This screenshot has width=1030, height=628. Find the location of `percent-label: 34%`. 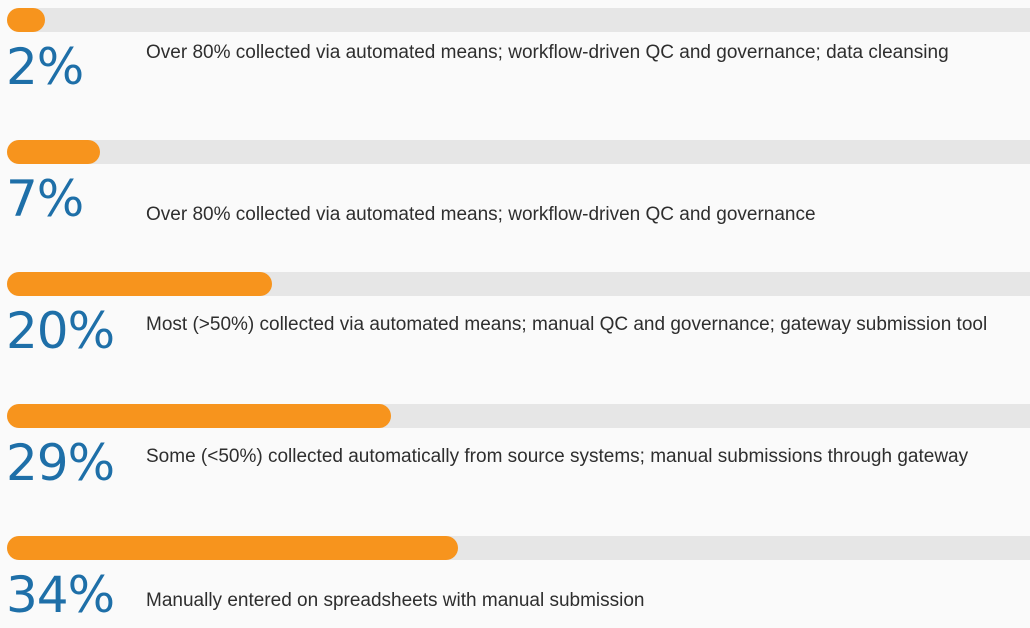

percent-label: 34% is located at coordinates (60, 595).